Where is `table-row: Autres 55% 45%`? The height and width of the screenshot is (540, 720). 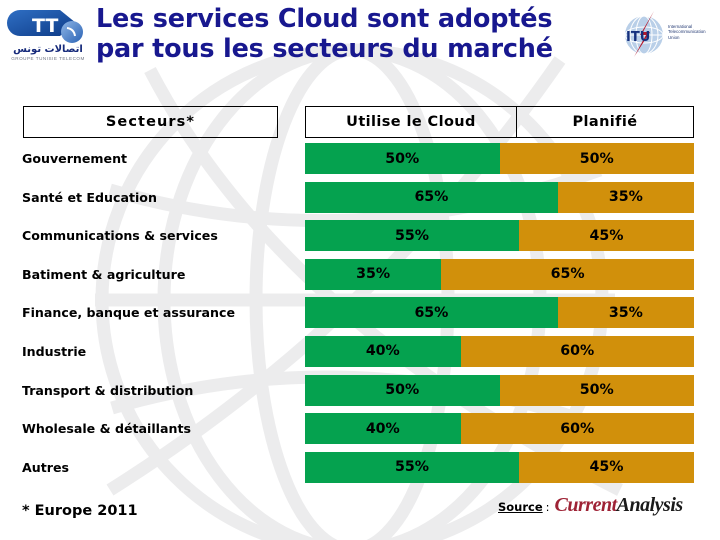 table-row: Autres 55% 45% is located at coordinates (360, 471).